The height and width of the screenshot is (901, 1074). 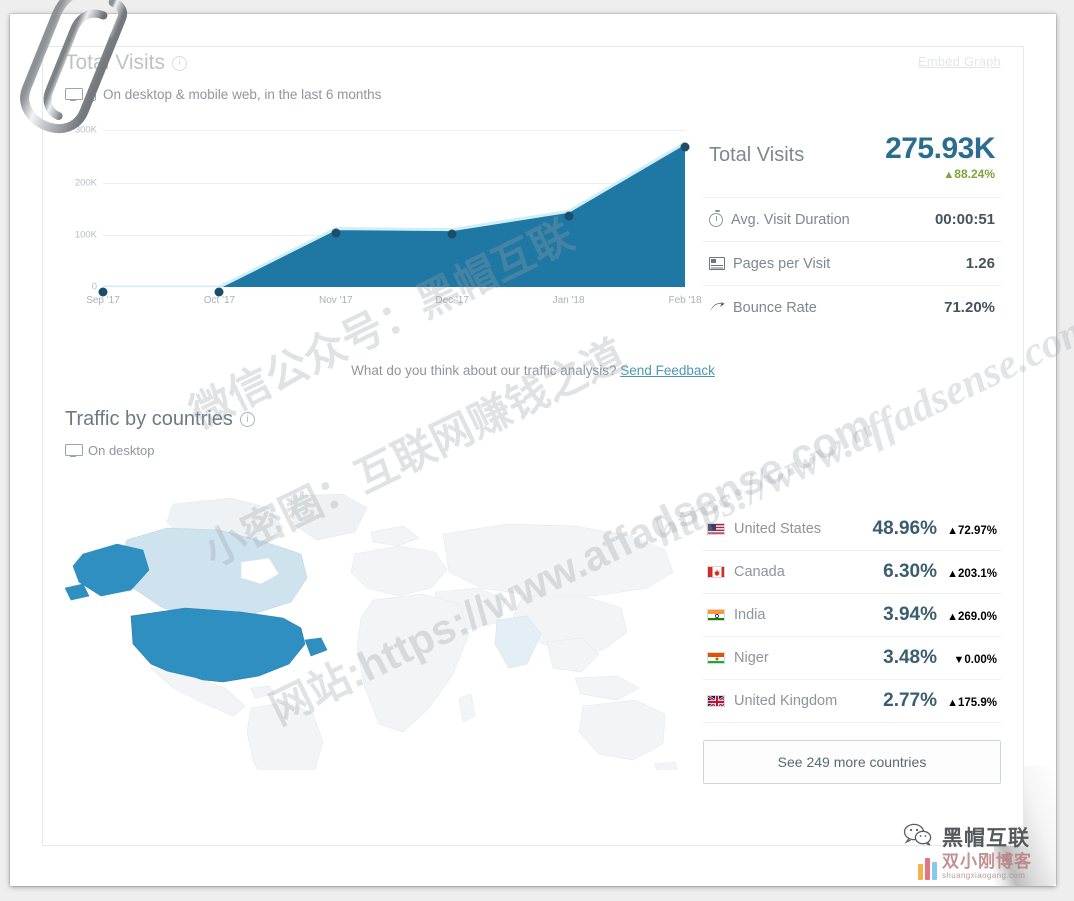 What do you see at coordinates (533, 419) in the screenshot?
I see `countries-title: Traffic by countries i` at bounding box center [533, 419].